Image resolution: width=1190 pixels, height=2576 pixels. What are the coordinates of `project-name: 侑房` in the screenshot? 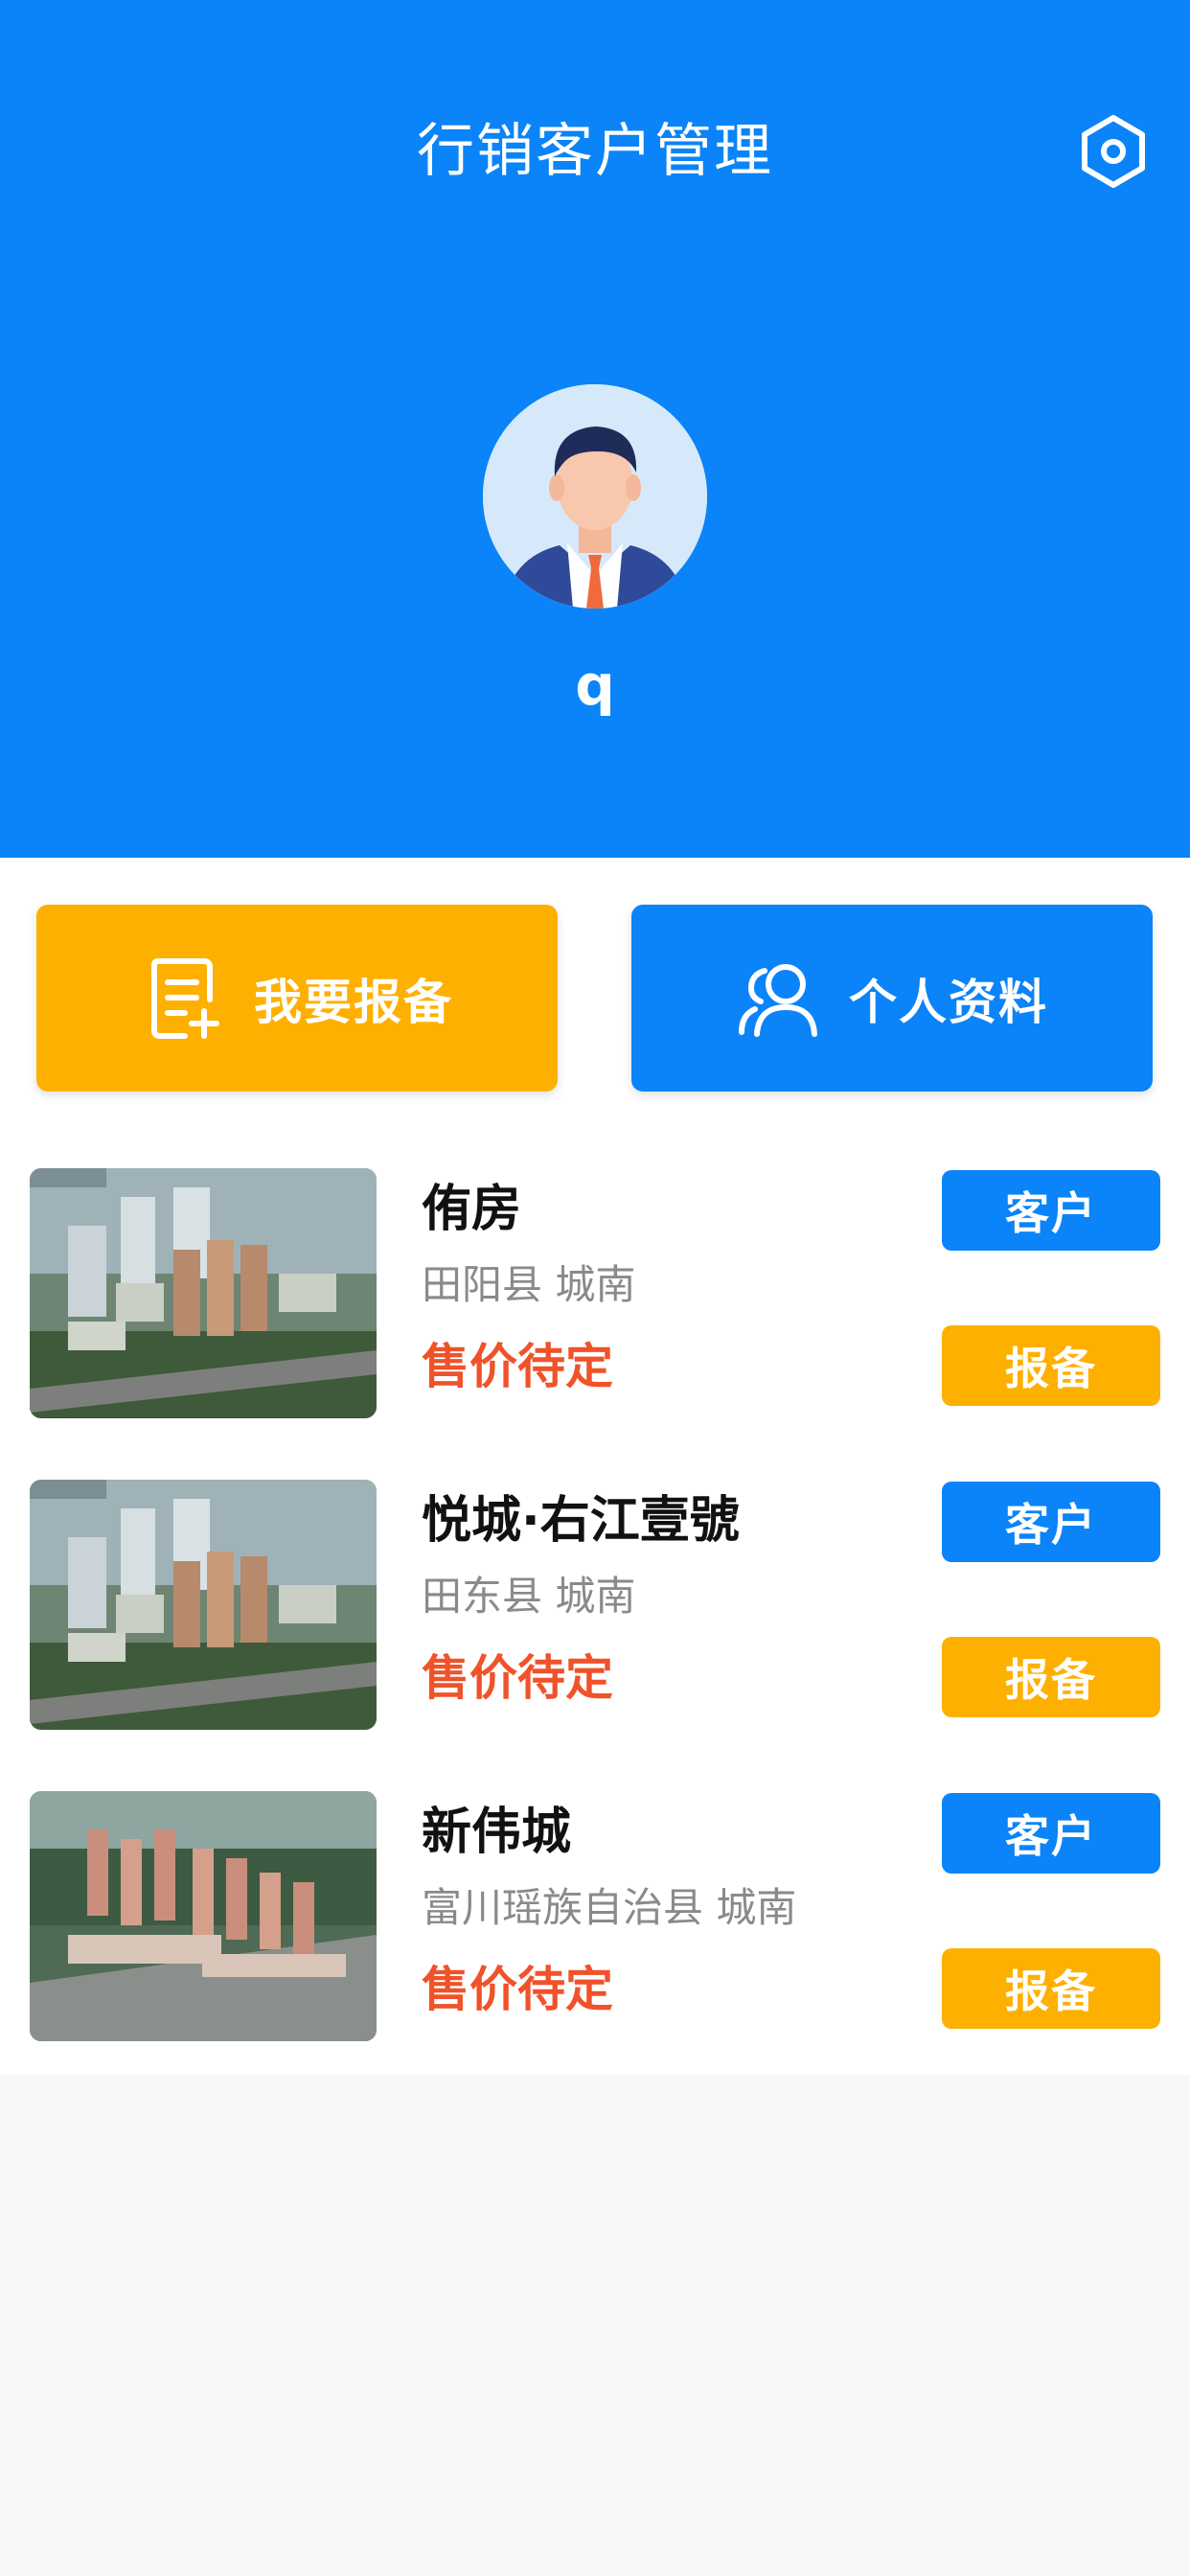 It's located at (472, 1209).